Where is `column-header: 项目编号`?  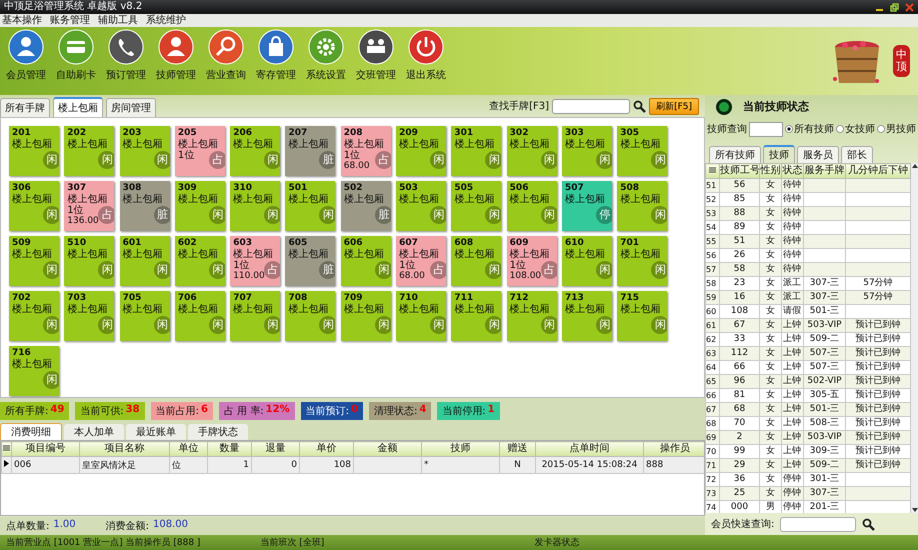 column-header: 项目编号 is located at coordinates (46, 449).